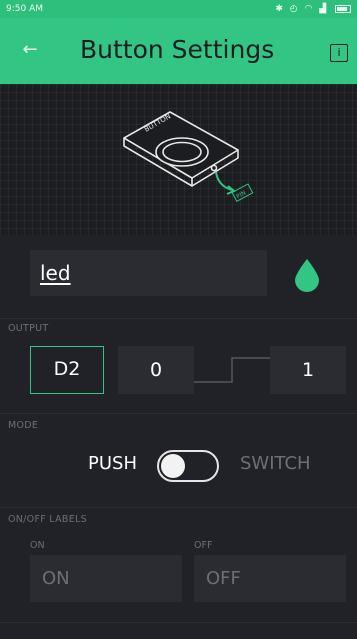 The width and height of the screenshot is (357, 639). I want to click on off-label-caption: OFF, so click(203, 545).